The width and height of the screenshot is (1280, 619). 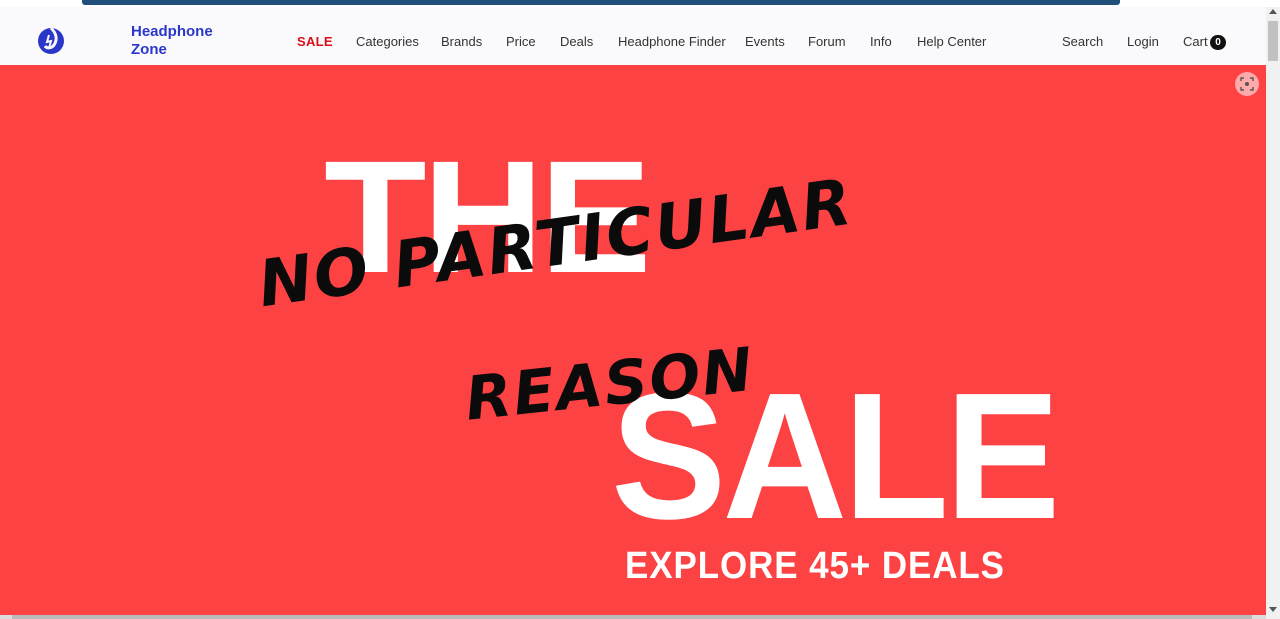 I want to click on headphone-zone-logo-icon, so click(x=51, y=40).